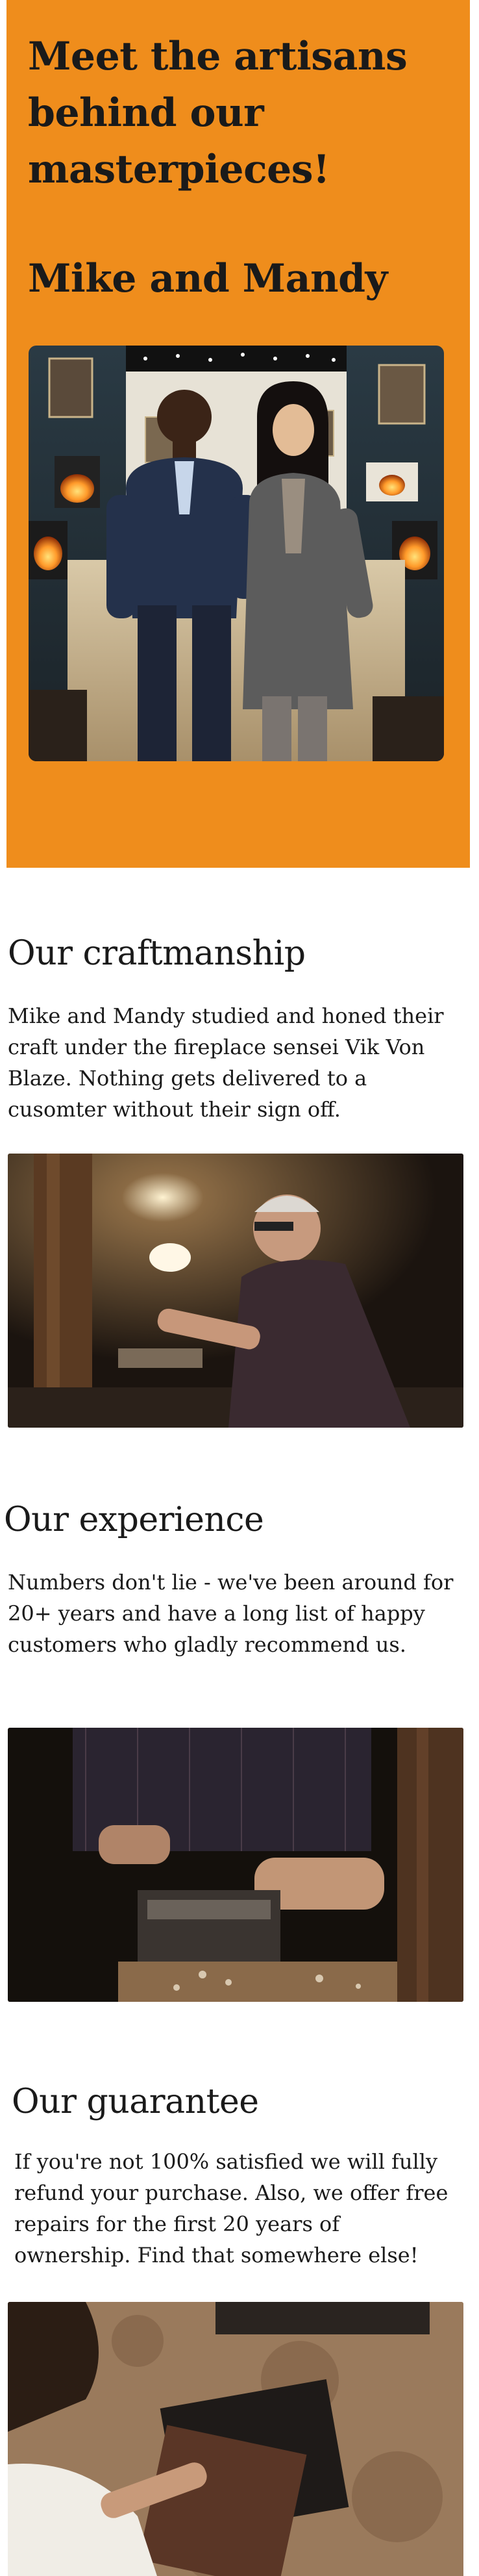  Describe the element at coordinates (157, 954) in the screenshot. I see `craftmanship-heading: Our craftmanship` at that location.